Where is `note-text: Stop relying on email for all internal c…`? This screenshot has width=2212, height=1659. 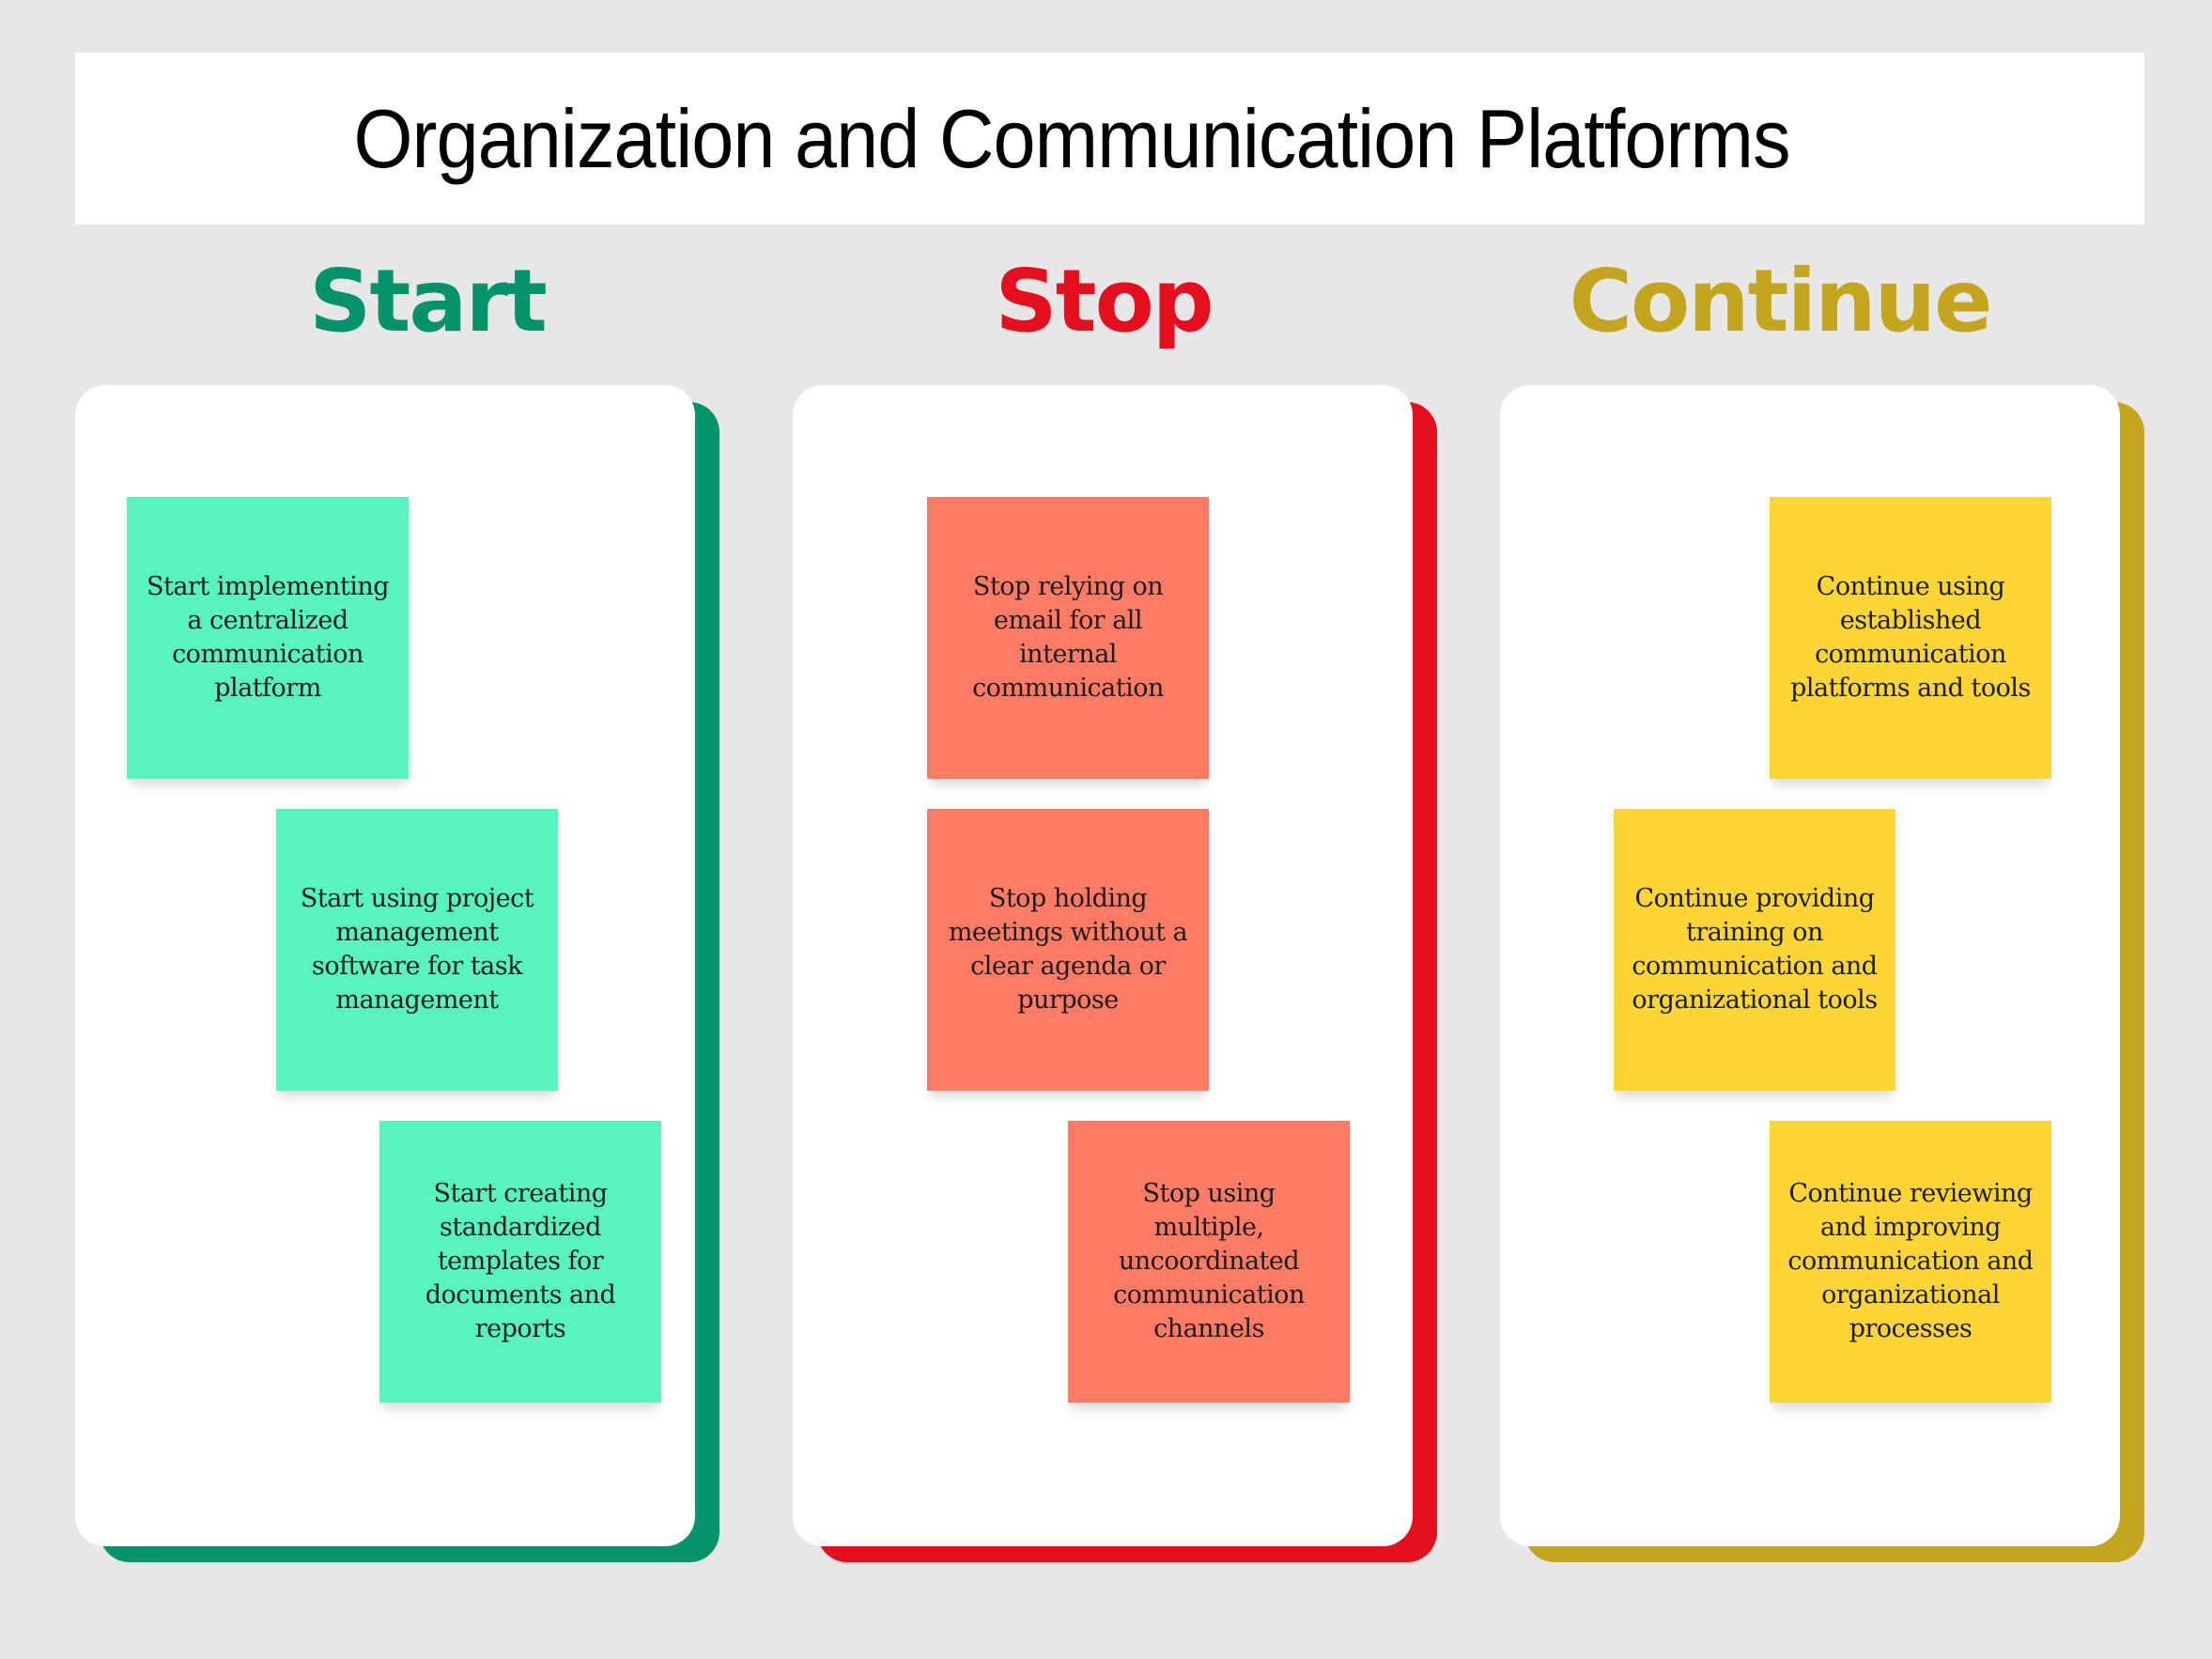 note-text: Stop relying on email for all internal c… is located at coordinates (1068, 637).